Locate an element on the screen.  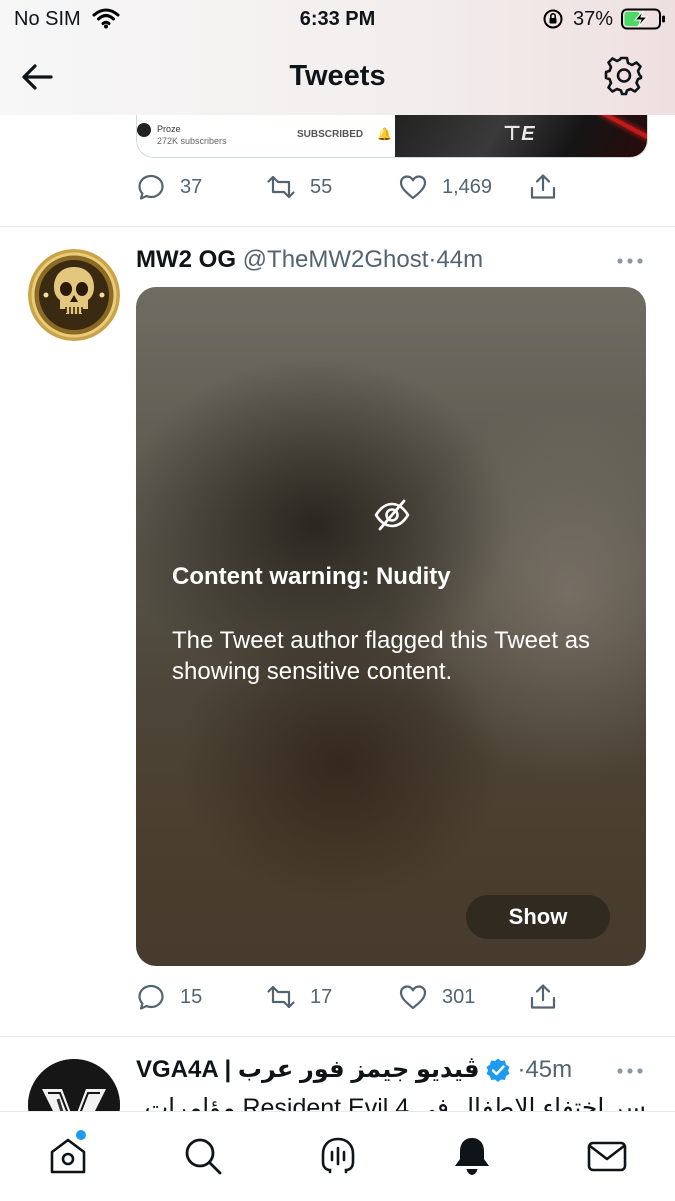
battery-charging-icon is located at coordinates (643, 19).